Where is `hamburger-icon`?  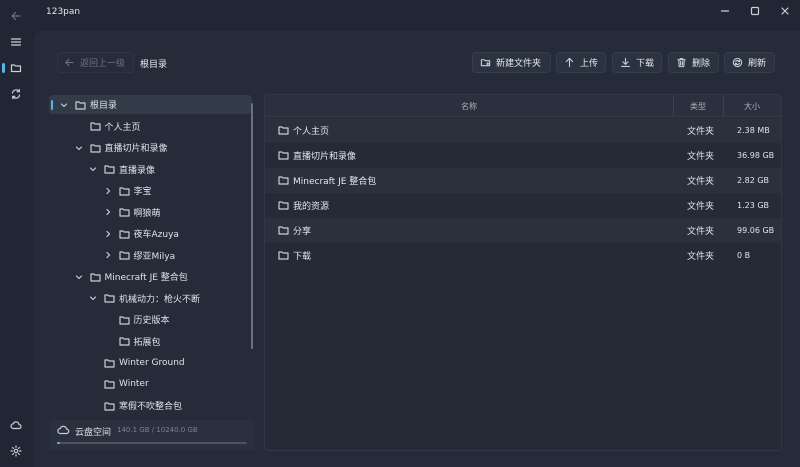 hamburger-icon is located at coordinates (16, 42).